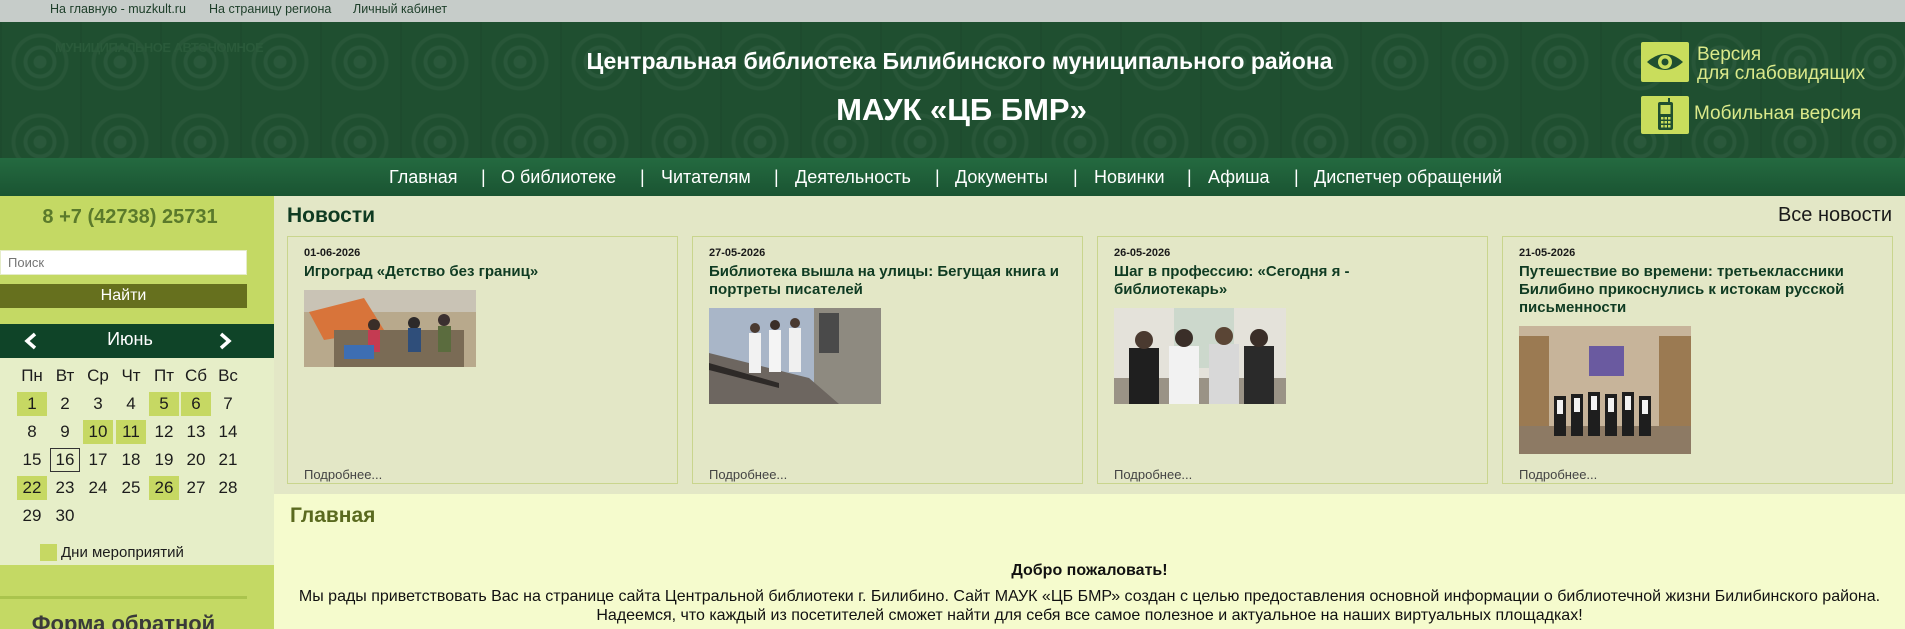 This screenshot has width=1905, height=629. Describe the element at coordinates (196, 487) in the screenshot. I see `calendar-day: 27` at that location.